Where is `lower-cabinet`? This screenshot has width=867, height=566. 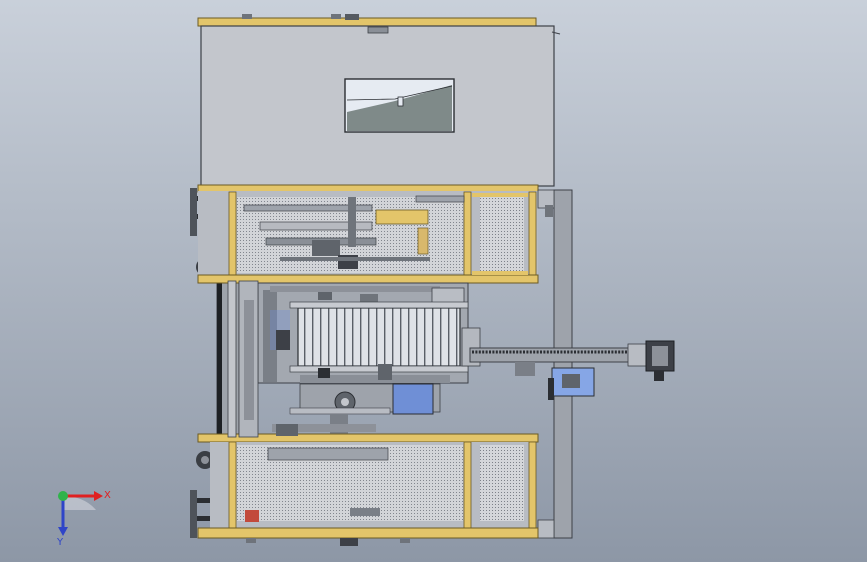 lower-cabinet is located at coordinates (368, 485).